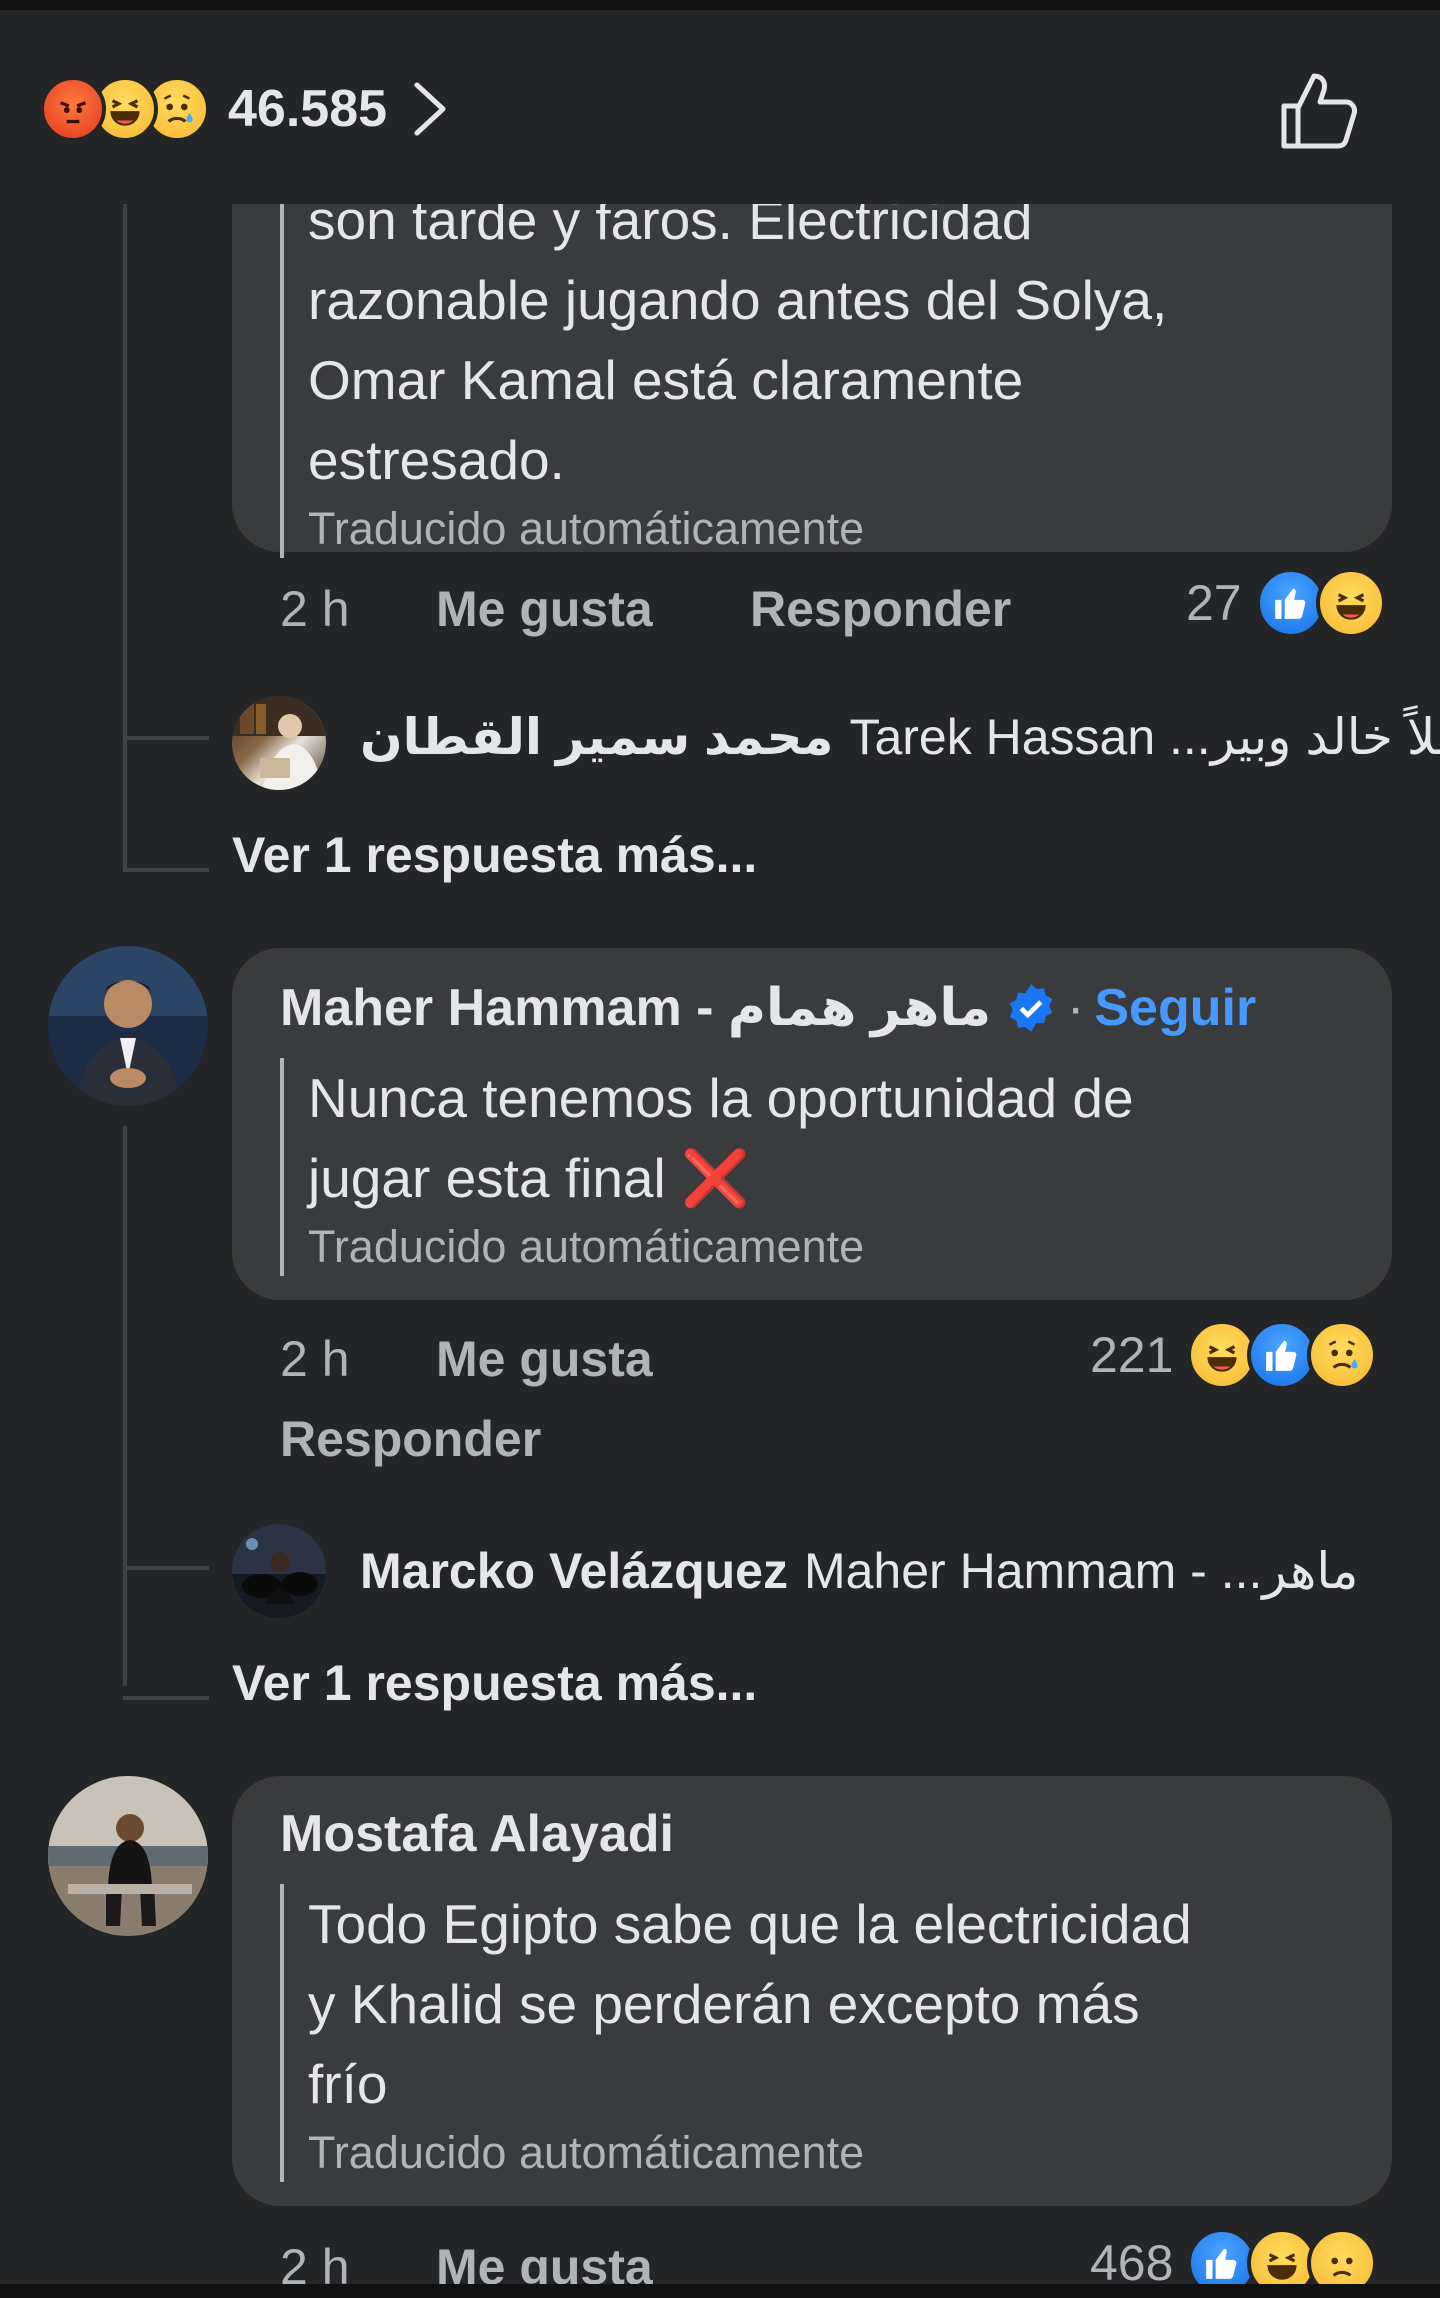 The image size is (1440, 2298). I want to click on reply-author: محمد سمير القطان, so click(596, 737).